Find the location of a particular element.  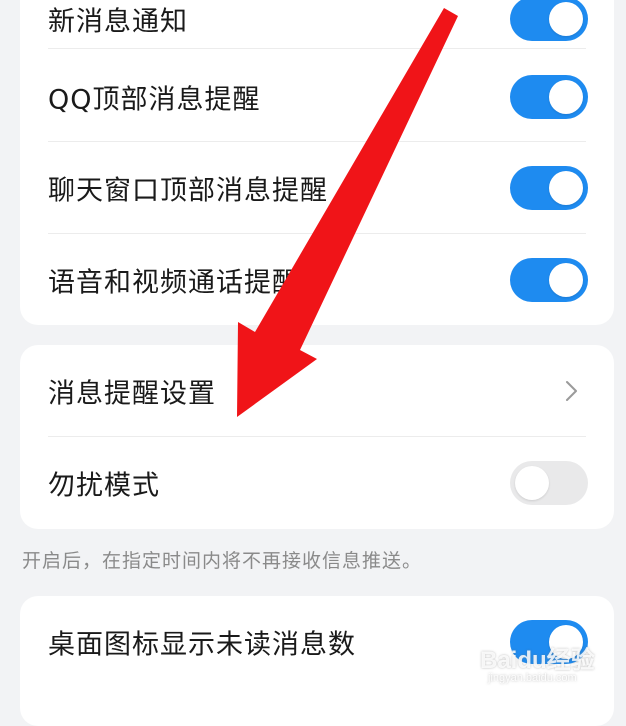

qq-top-message-alert-toggle is located at coordinates (549, 97).